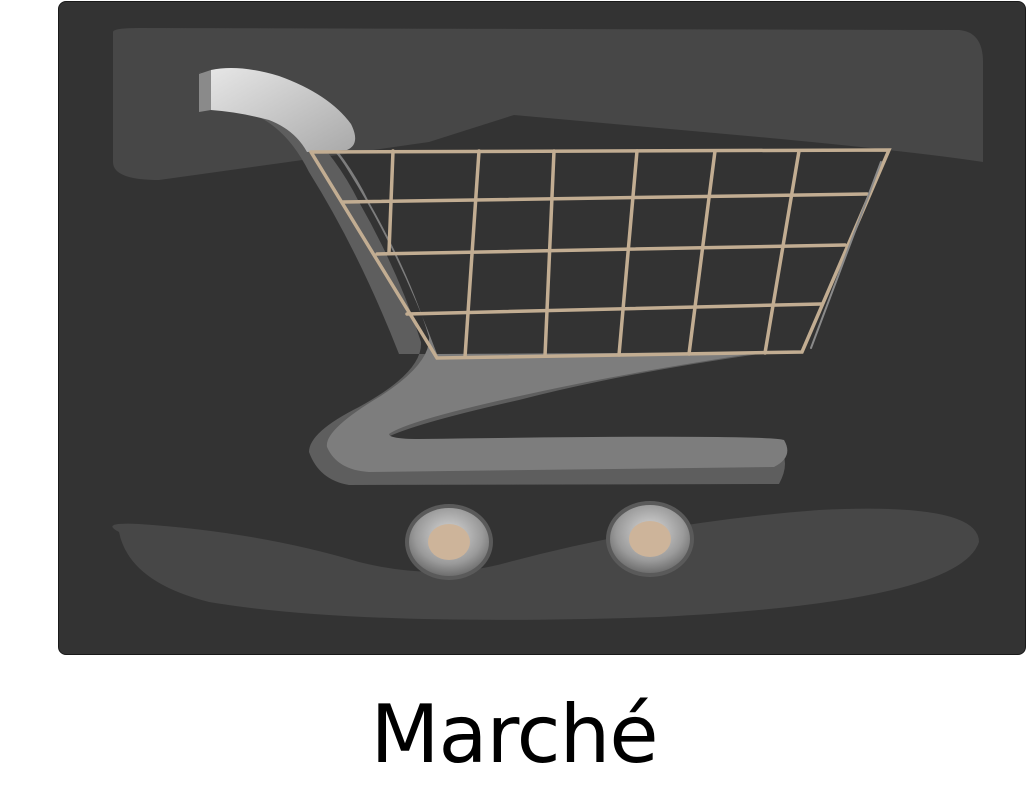 This screenshot has width=1028, height=789. What do you see at coordinates (205, 91) in the screenshot?
I see `cart-handle-shadow` at bounding box center [205, 91].